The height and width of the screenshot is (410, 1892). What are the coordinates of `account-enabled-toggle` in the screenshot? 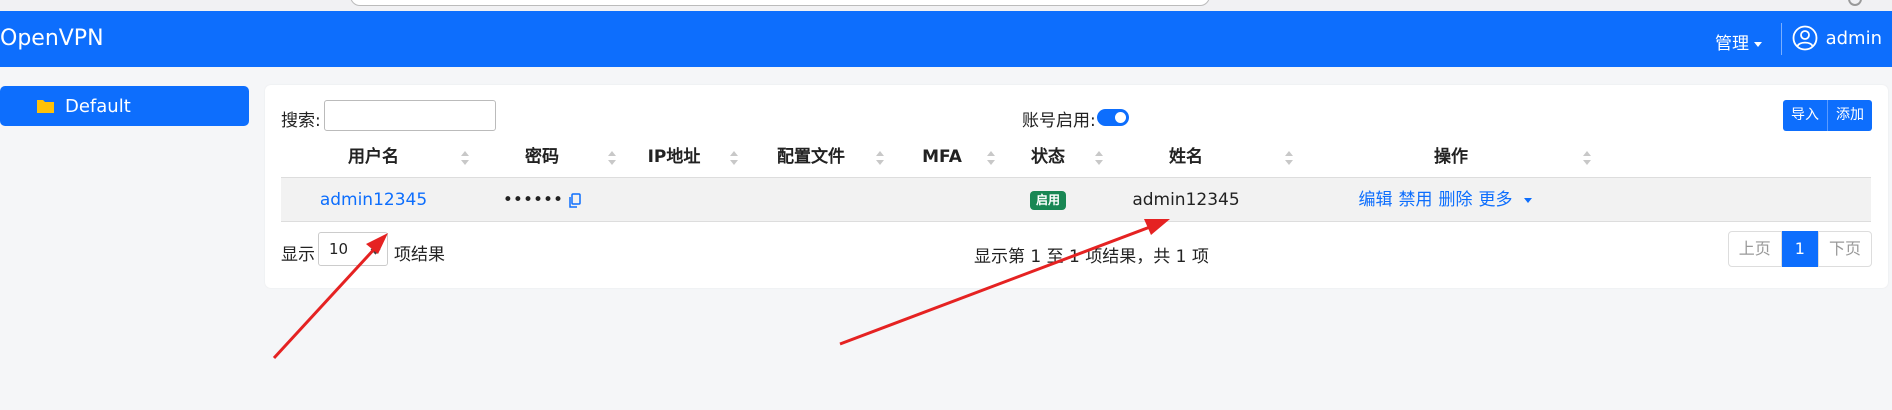 It's located at (1113, 117).